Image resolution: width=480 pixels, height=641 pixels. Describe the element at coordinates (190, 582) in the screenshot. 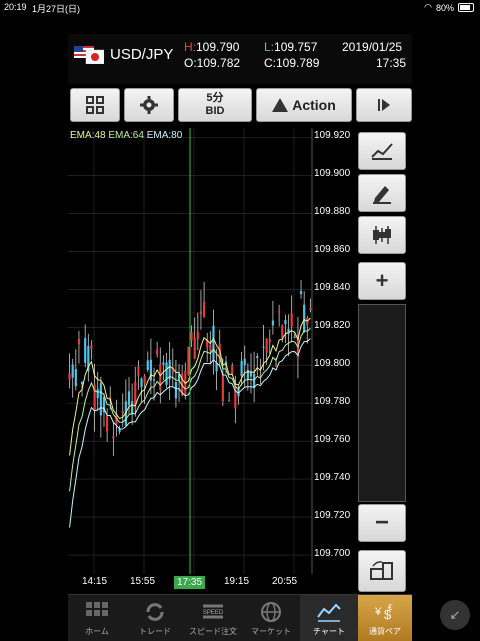

I see `x-tick-selected: 17:35` at that location.